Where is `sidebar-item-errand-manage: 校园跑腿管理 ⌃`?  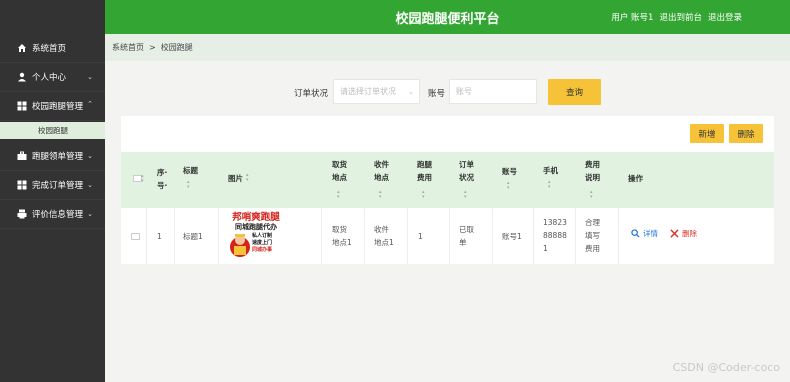
sidebar-item-errand-manage: 校园跑腿管理 ⌃ is located at coordinates (52, 106).